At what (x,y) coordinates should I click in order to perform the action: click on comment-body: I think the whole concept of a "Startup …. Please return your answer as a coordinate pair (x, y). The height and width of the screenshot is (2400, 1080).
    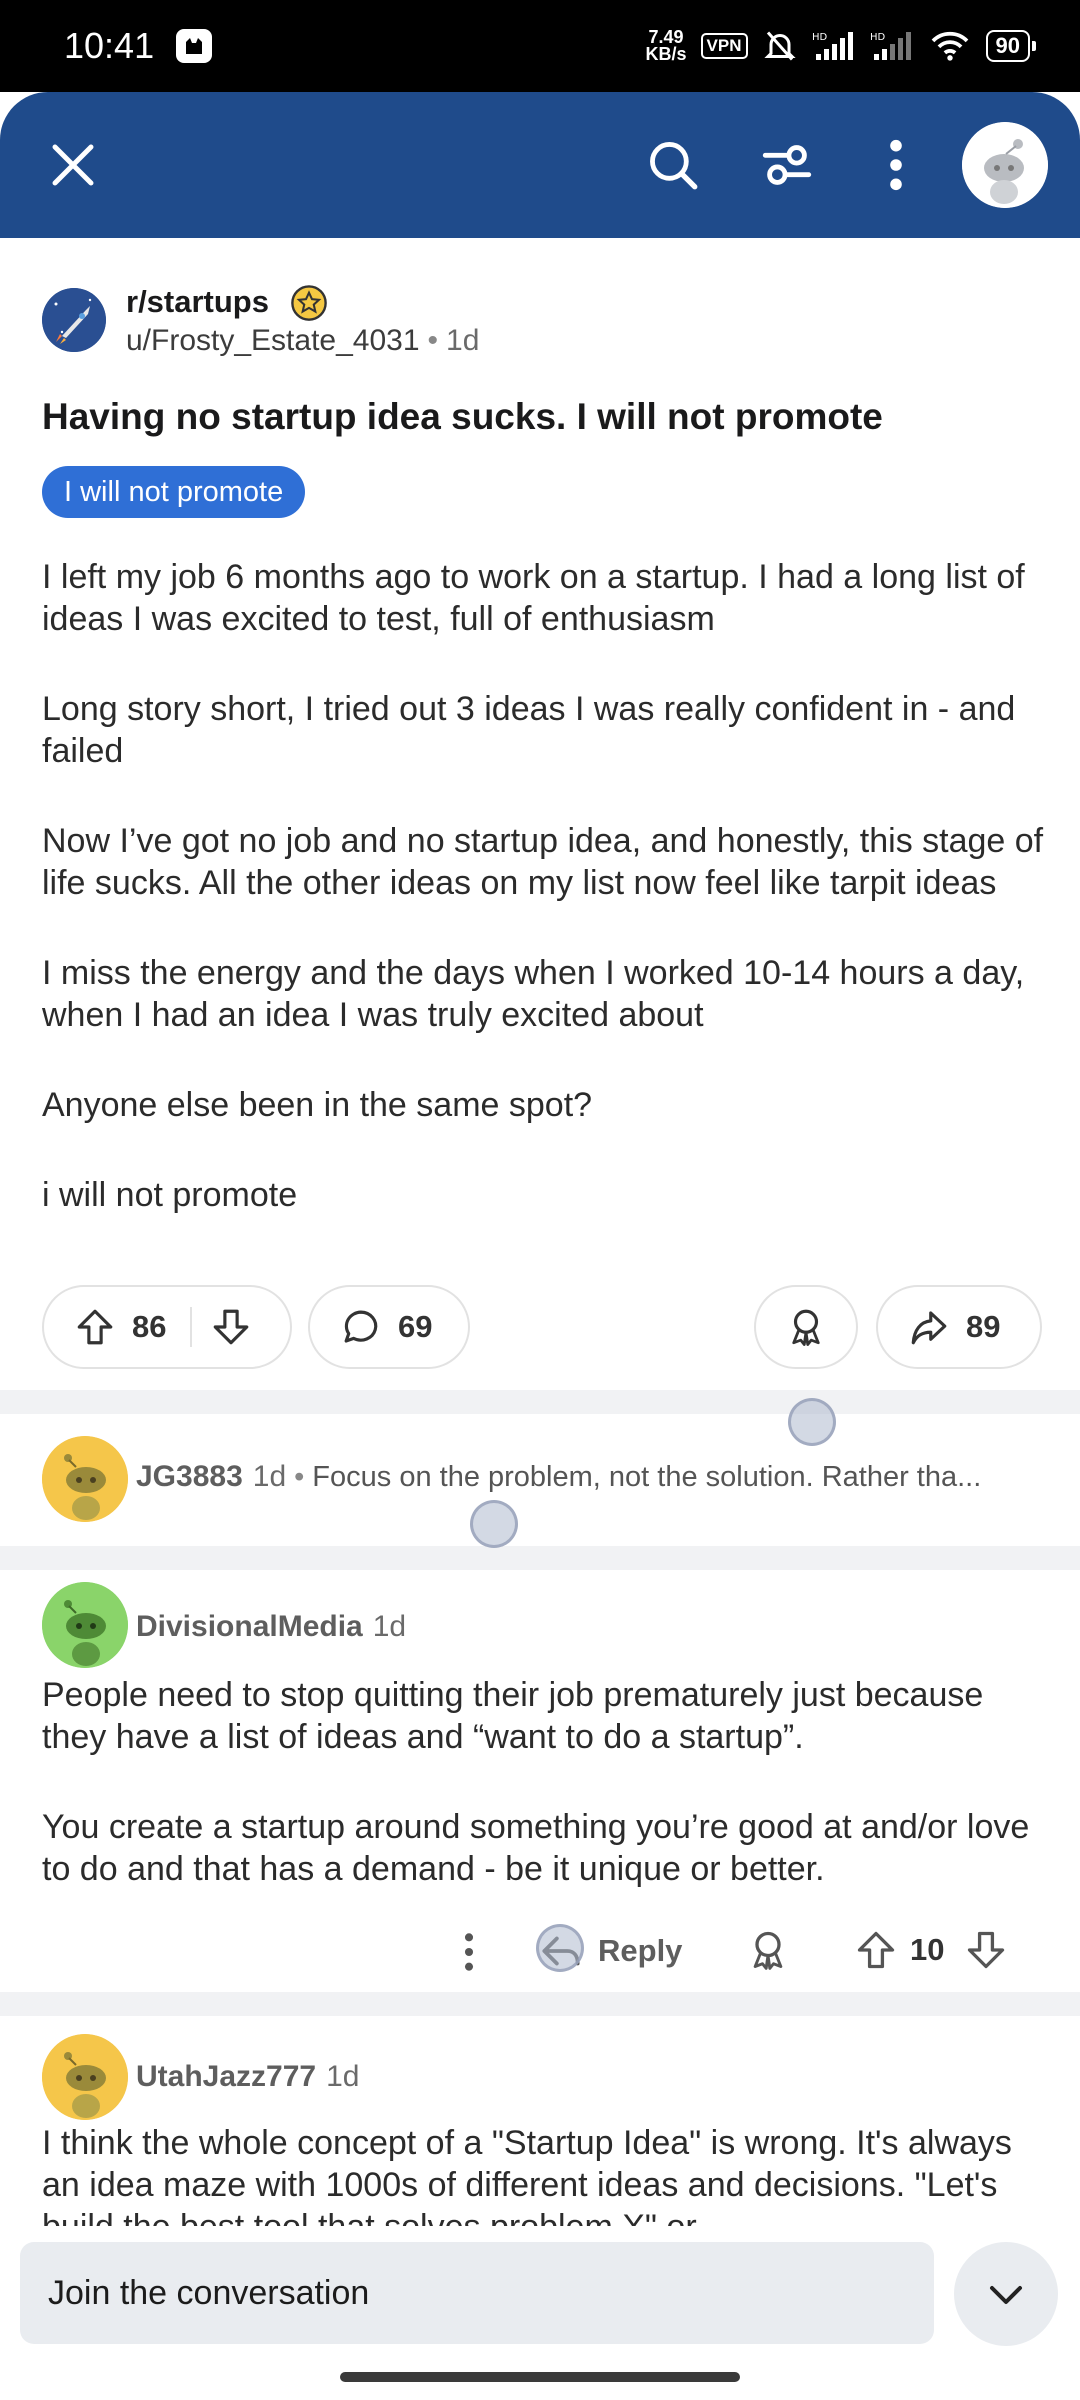
    Looking at the image, I should click on (527, 2175).